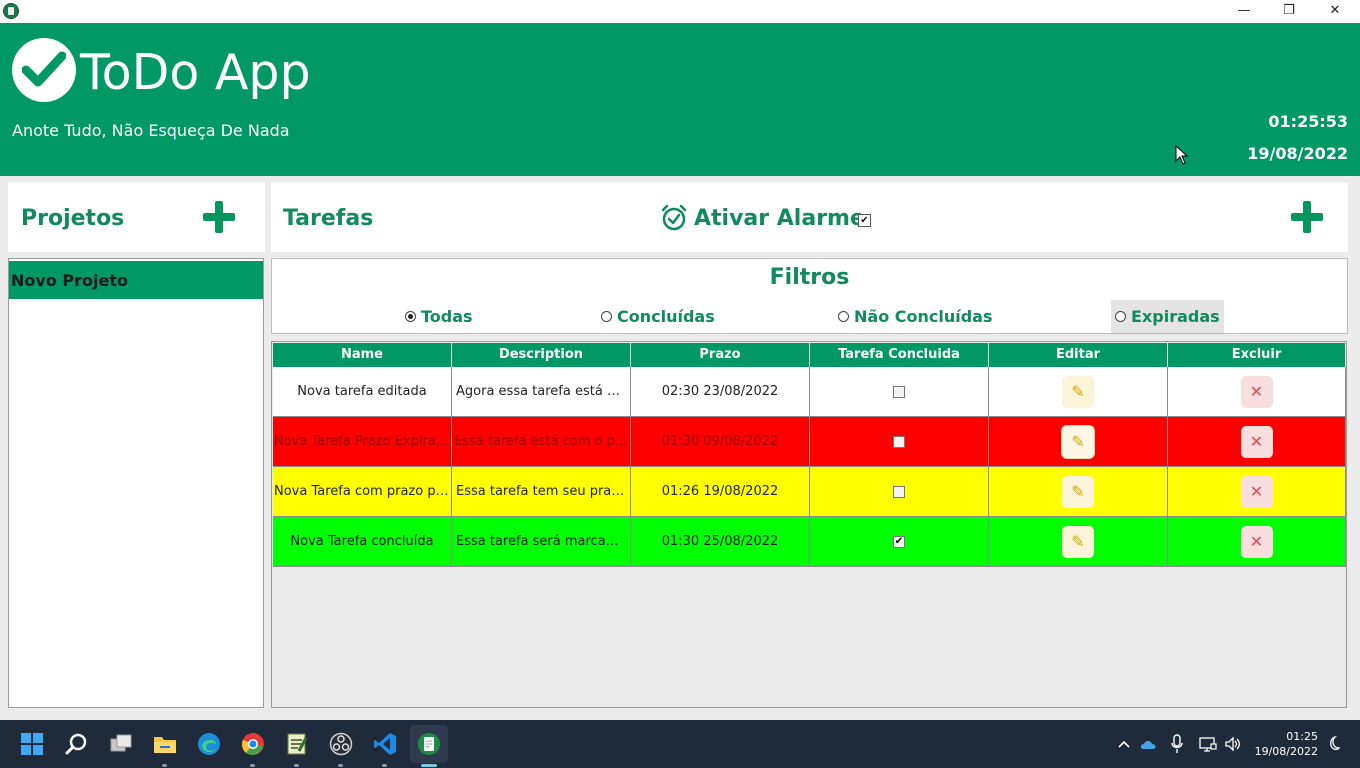  I want to click on chrome-icon, so click(253, 744).